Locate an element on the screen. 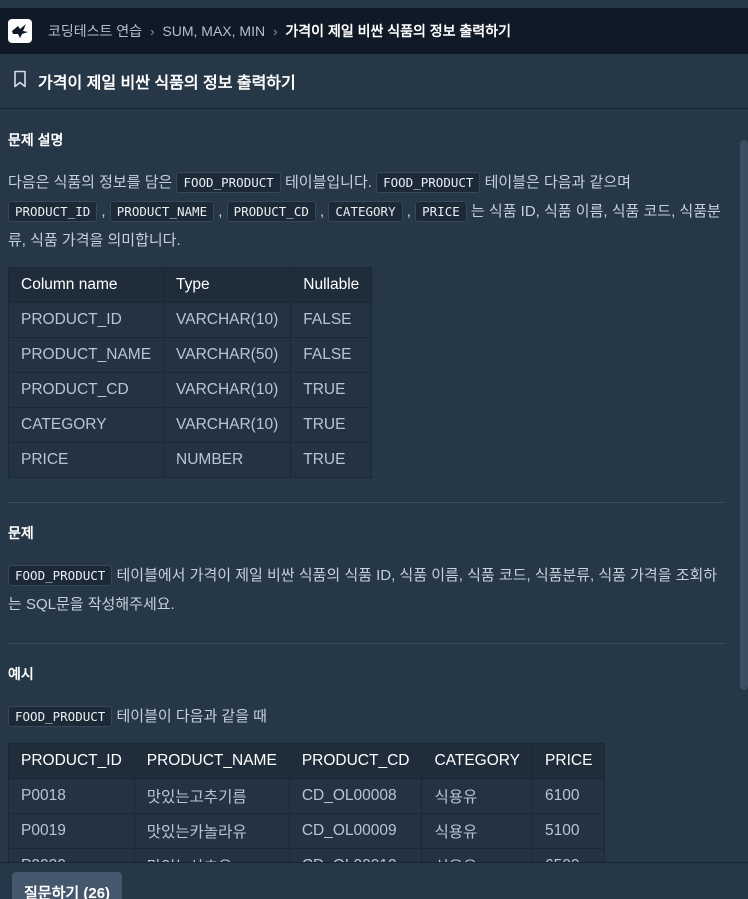 The height and width of the screenshot is (899, 748). bottom-bar: 질문하기 (26) is located at coordinates (374, 880).